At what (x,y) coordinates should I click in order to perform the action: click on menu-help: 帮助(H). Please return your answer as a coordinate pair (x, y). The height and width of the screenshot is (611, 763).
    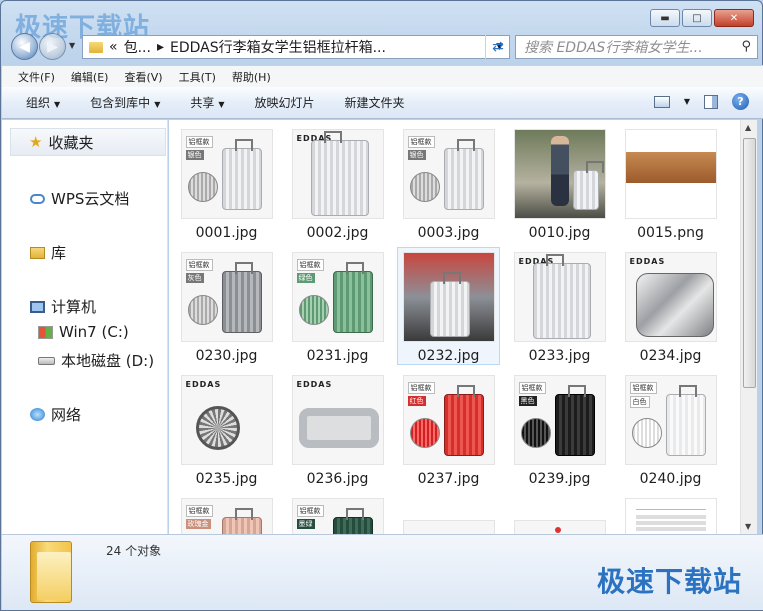
    Looking at the image, I should click on (251, 77).